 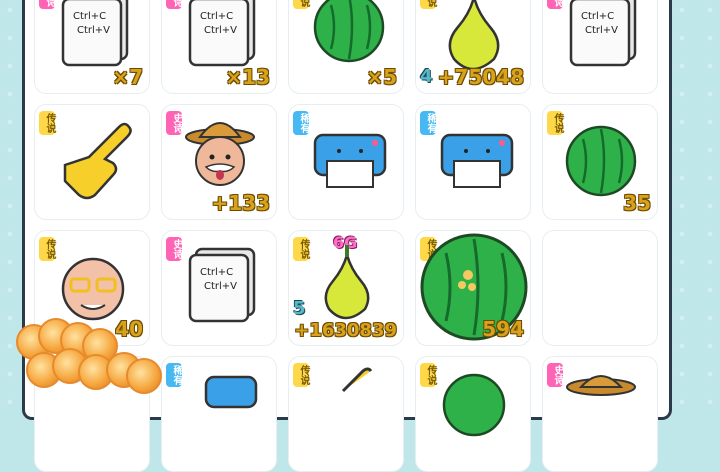 I want to click on item-count: +75048, so click(x=480, y=77).